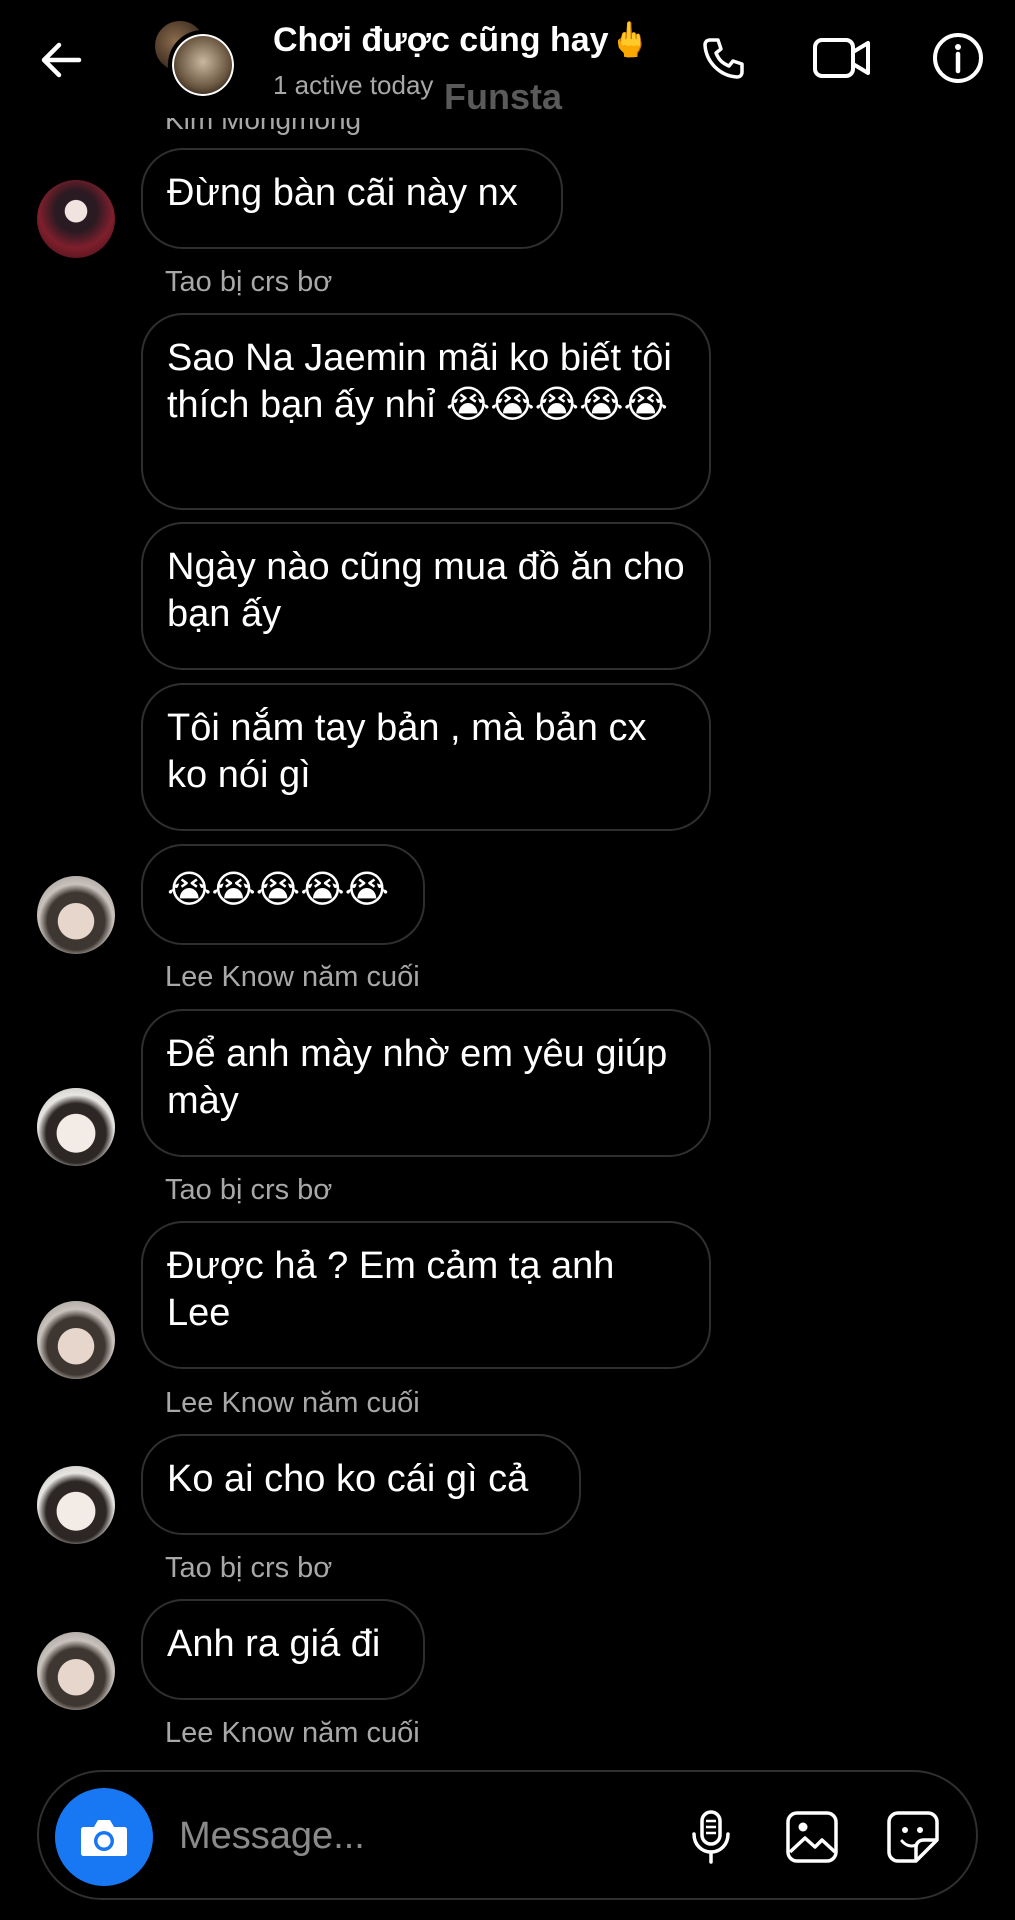  What do you see at coordinates (374, 1836) in the screenshot?
I see `message-input` at bounding box center [374, 1836].